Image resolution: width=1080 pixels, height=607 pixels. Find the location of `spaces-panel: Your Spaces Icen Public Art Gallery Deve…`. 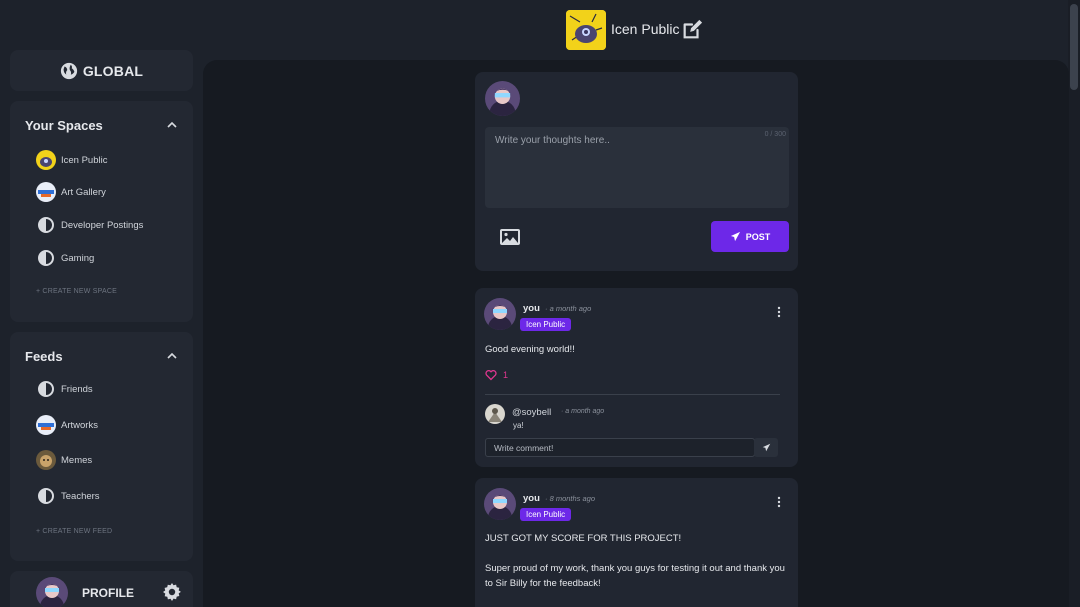

spaces-panel: Your Spaces Icen Public Art Gallery Deve… is located at coordinates (101, 211).